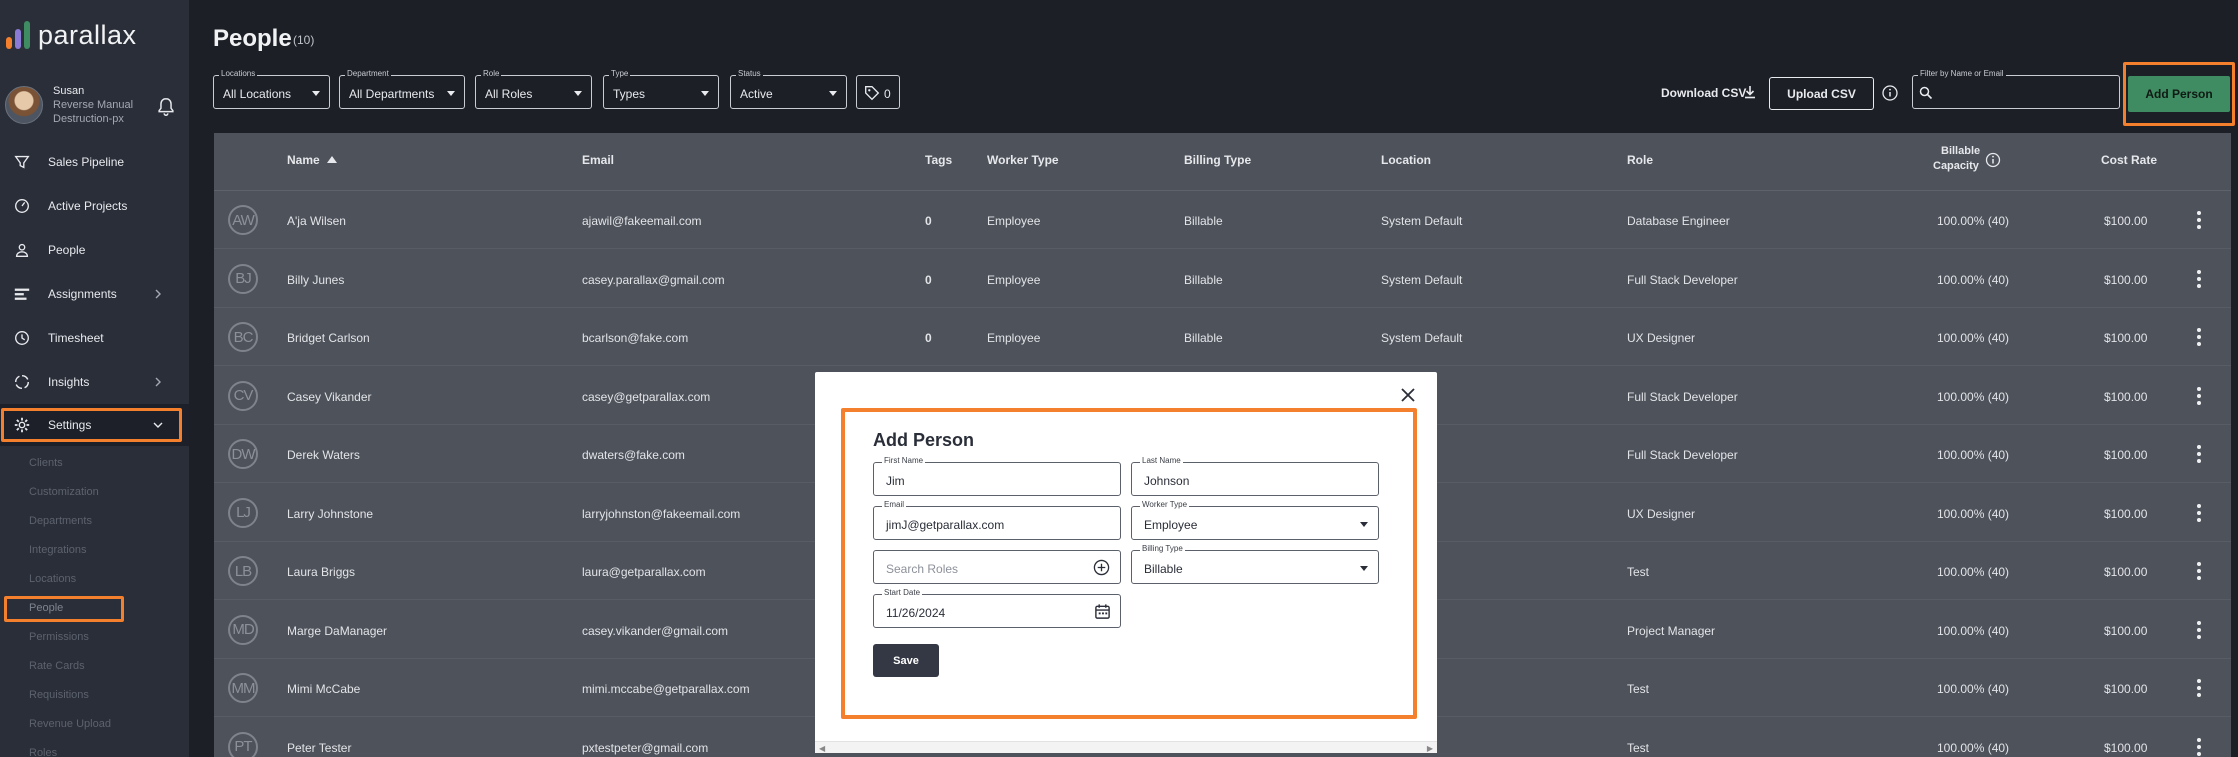 Image resolution: width=2238 pixels, height=757 pixels. What do you see at coordinates (598, 160) in the screenshot?
I see `col-email: Email` at bounding box center [598, 160].